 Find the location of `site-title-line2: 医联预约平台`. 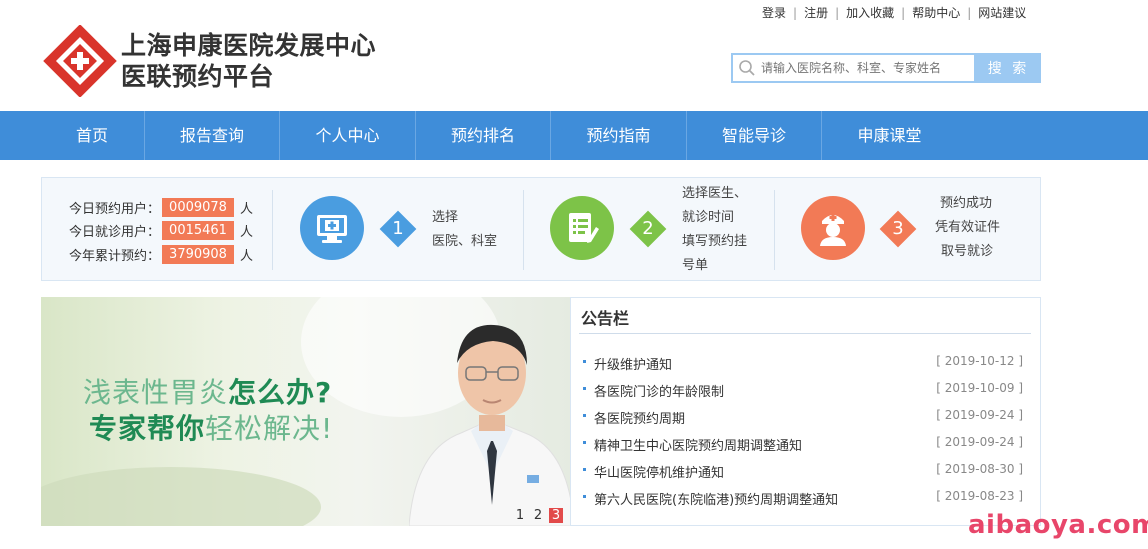

site-title-line2: 医联预约平台 is located at coordinates (198, 76).